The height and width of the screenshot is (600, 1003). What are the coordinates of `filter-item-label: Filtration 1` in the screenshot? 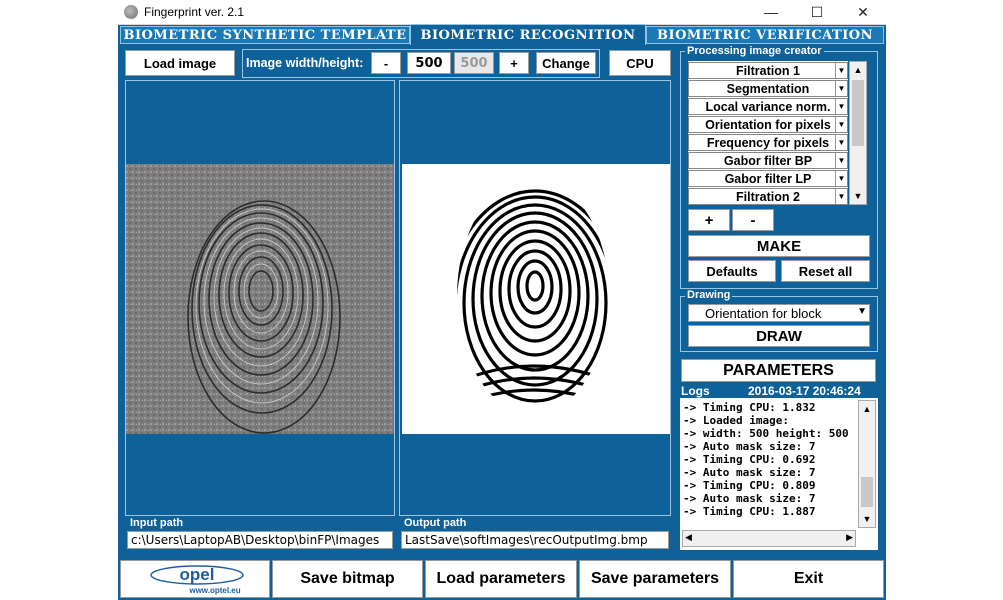 It's located at (768, 70).